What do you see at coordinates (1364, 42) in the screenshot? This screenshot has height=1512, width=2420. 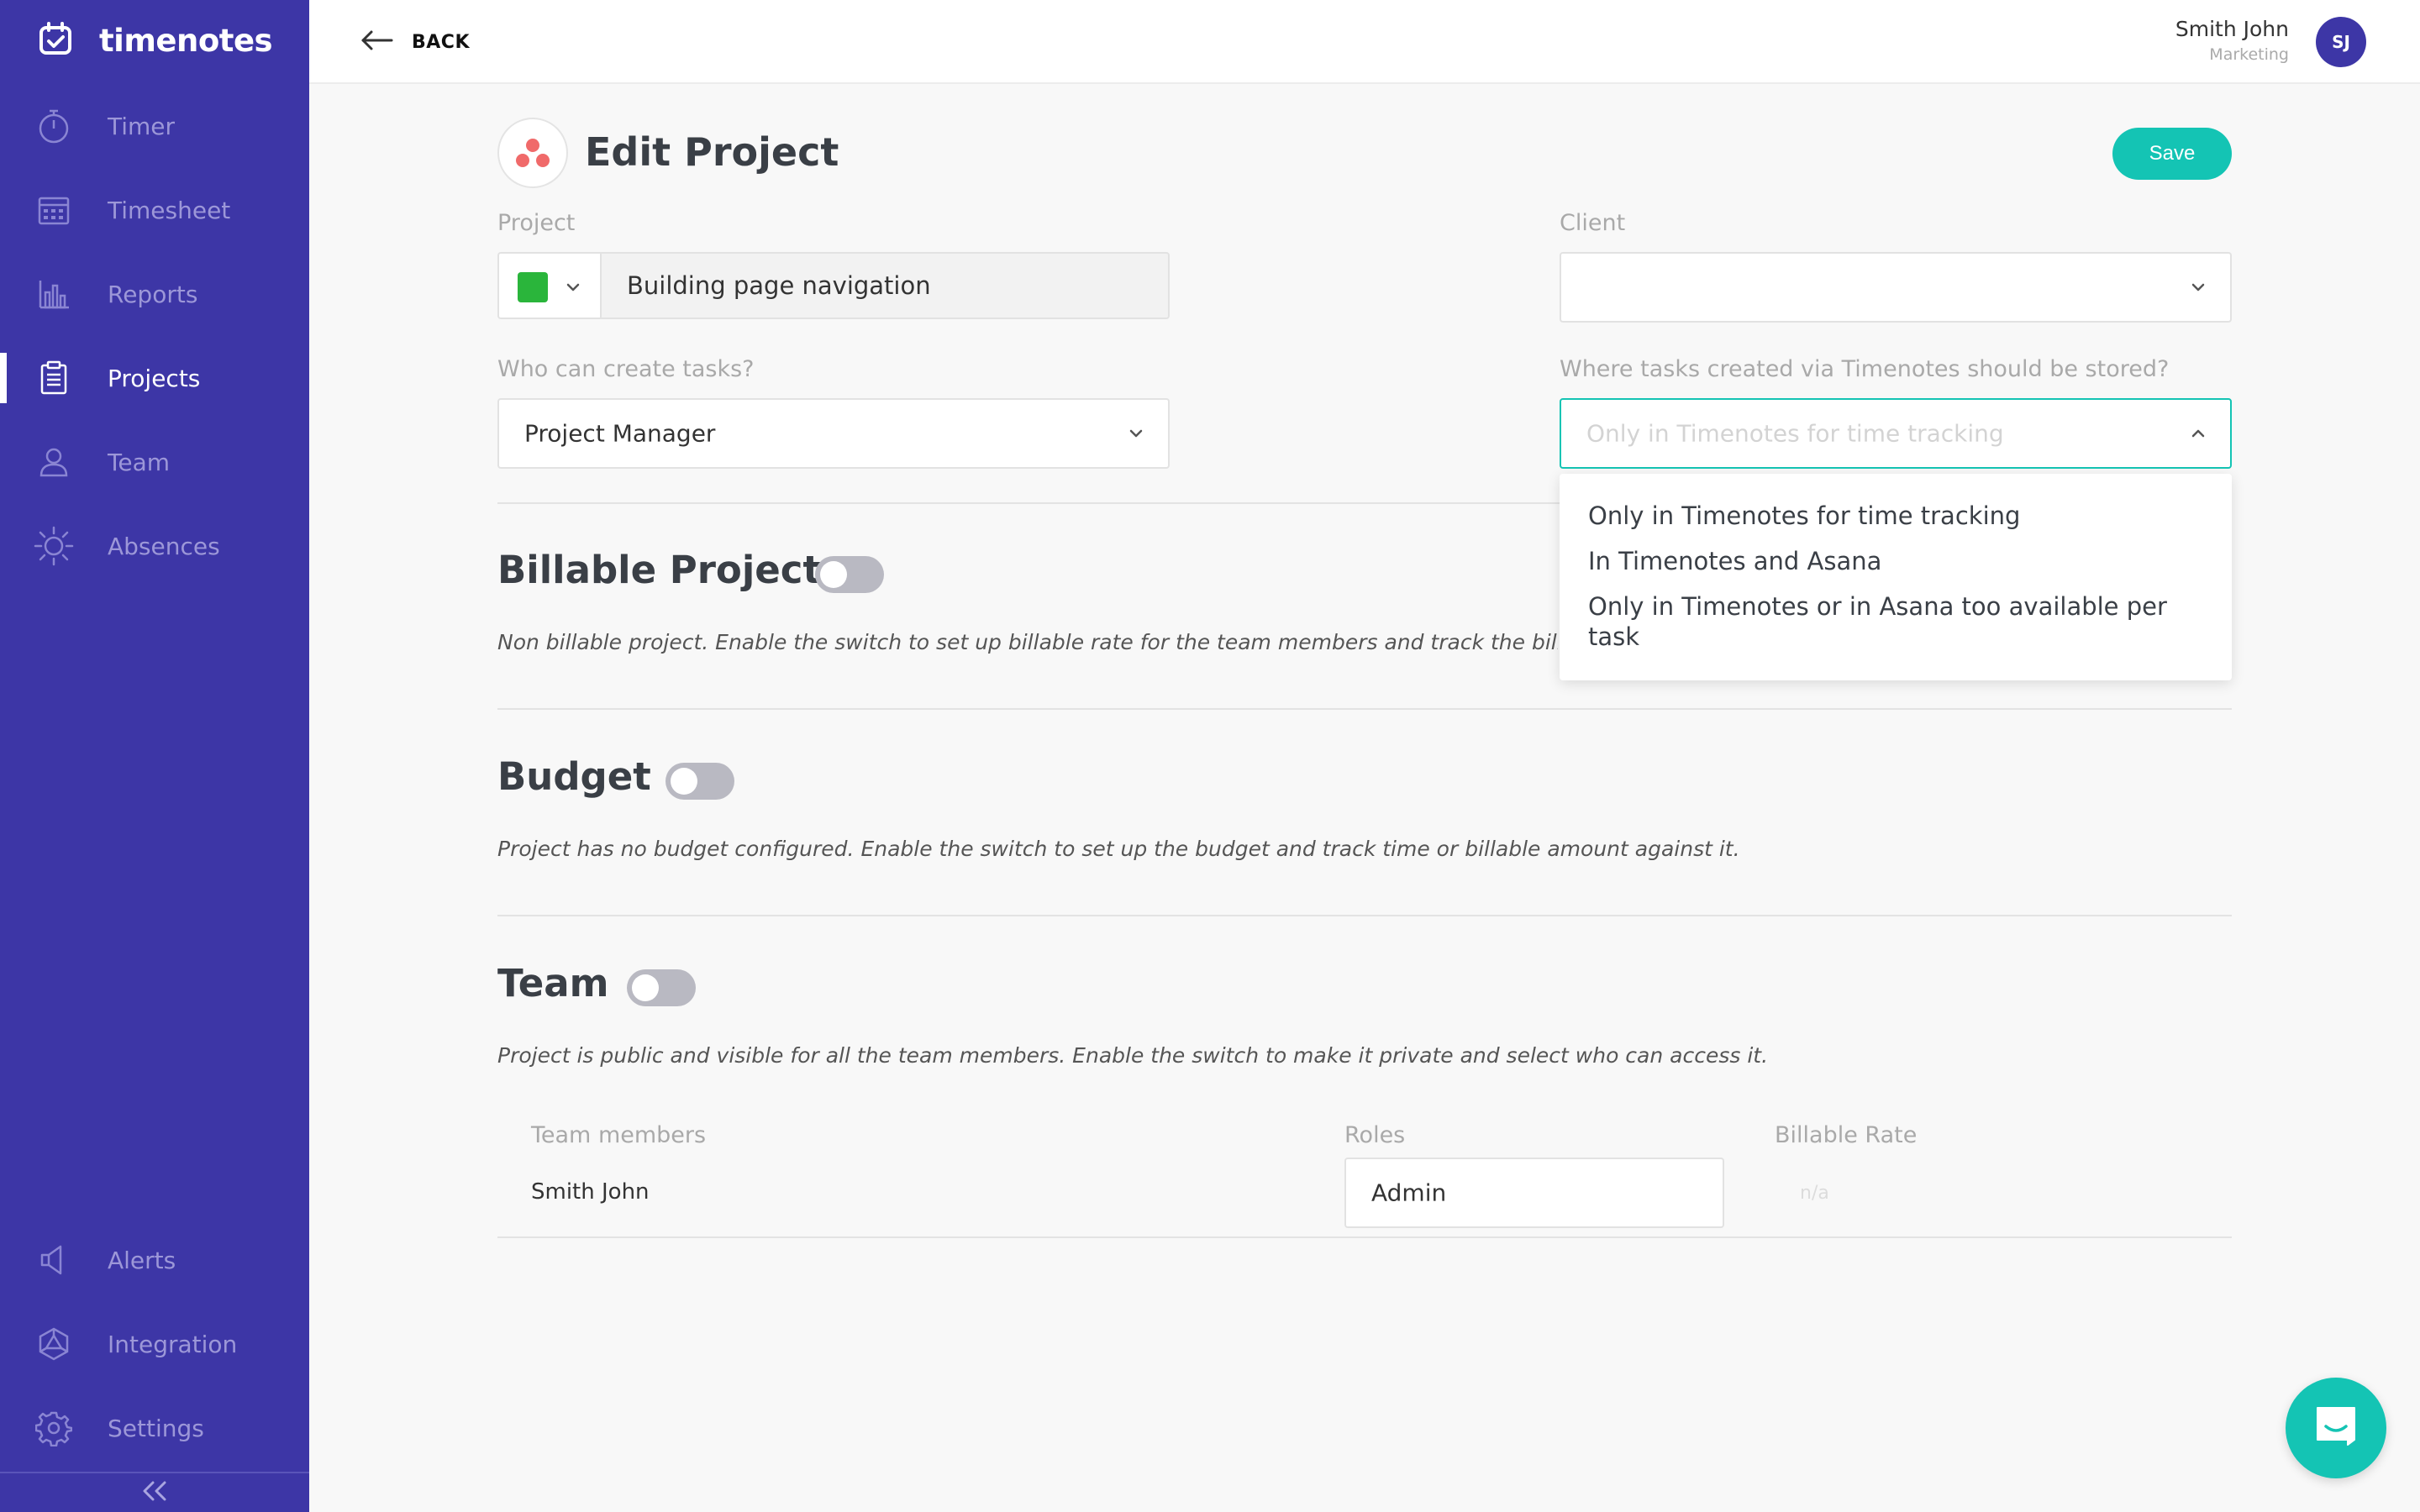 I see `top-header: BACK Smith John Marketing SJ` at bounding box center [1364, 42].